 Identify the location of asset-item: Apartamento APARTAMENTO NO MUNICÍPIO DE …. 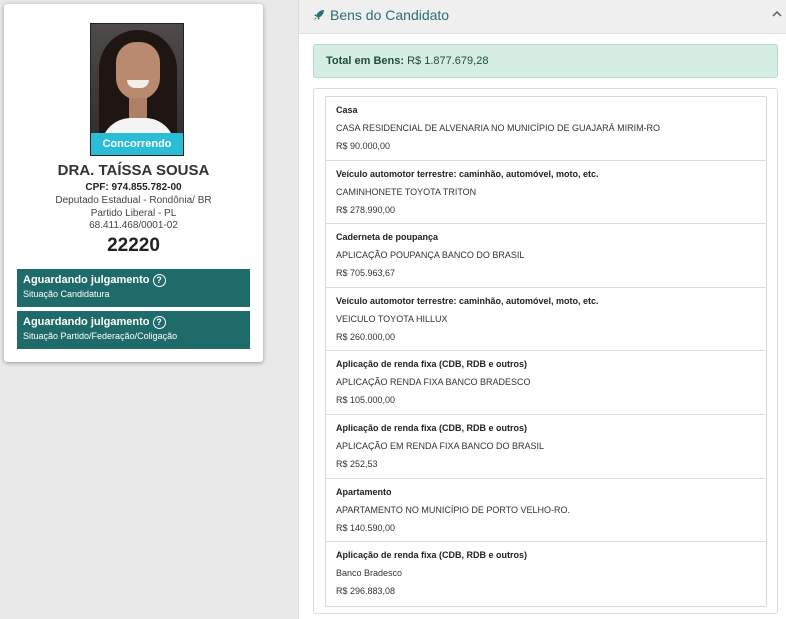
(546, 511).